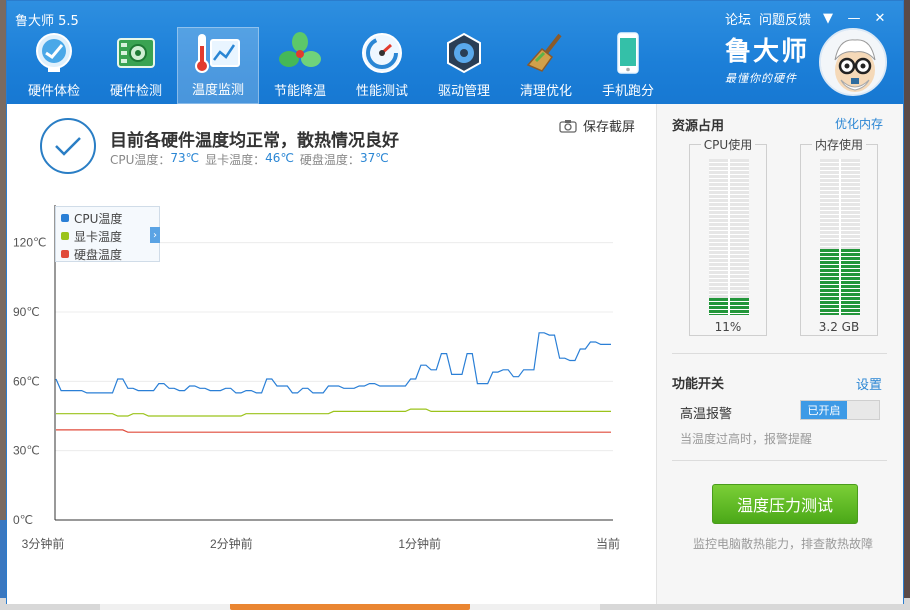  What do you see at coordinates (746, 439) in the screenshot?
I see `alarm-description: 当温度过高时，报警提醒` at bounding box center [746, 439].